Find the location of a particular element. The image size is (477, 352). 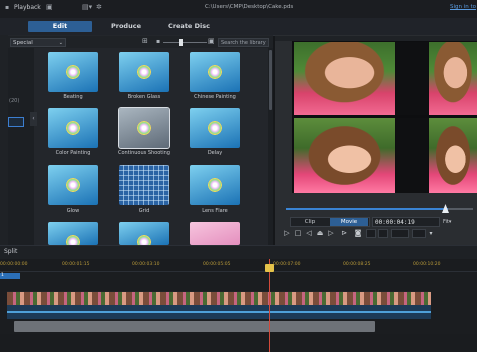

category-dropdown-value: Special is located at coordinates (23, 43).